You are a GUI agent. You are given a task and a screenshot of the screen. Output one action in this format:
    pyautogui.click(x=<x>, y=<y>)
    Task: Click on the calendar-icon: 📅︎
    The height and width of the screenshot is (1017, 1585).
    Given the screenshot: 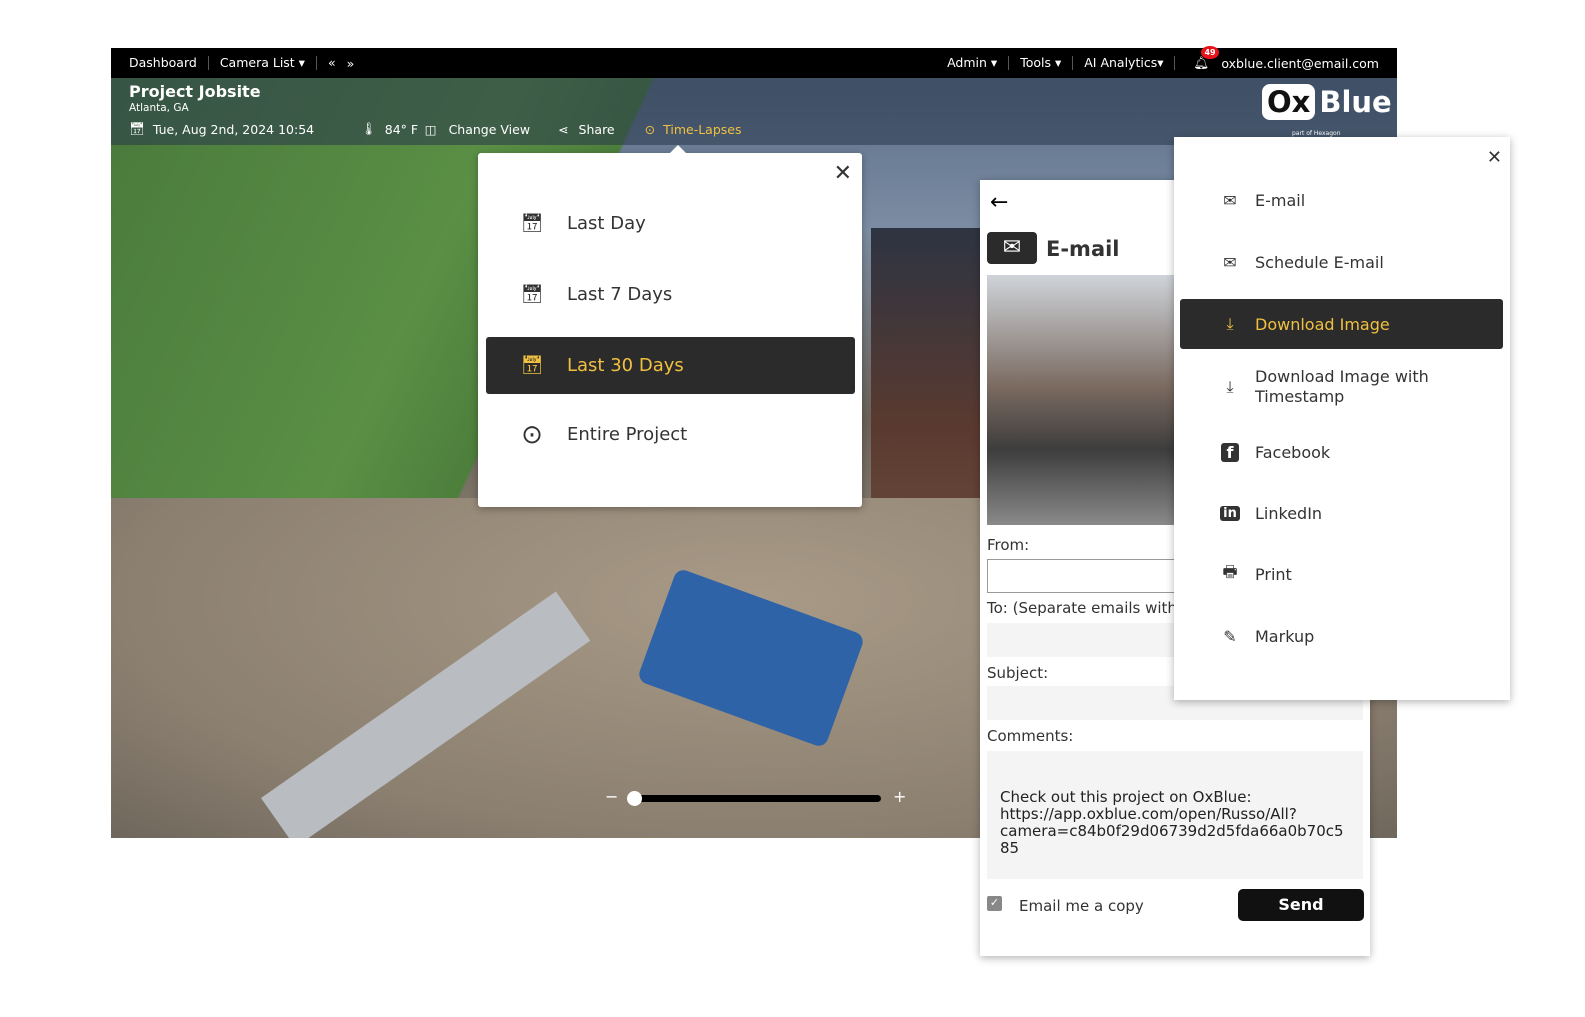 What is the action you would take?
    pyautogui.click(x=137, y=128)
    